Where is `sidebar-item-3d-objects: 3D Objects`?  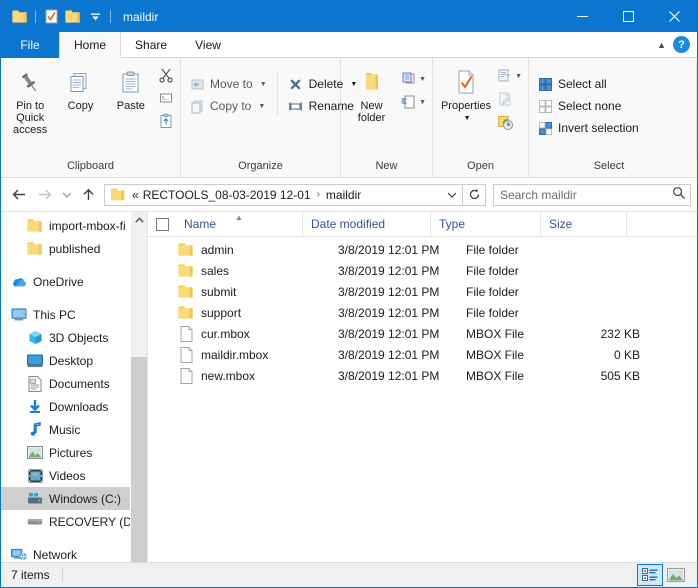 sidebar-item-3d-objects: 3D Objects is located at coordinates (74, 337).